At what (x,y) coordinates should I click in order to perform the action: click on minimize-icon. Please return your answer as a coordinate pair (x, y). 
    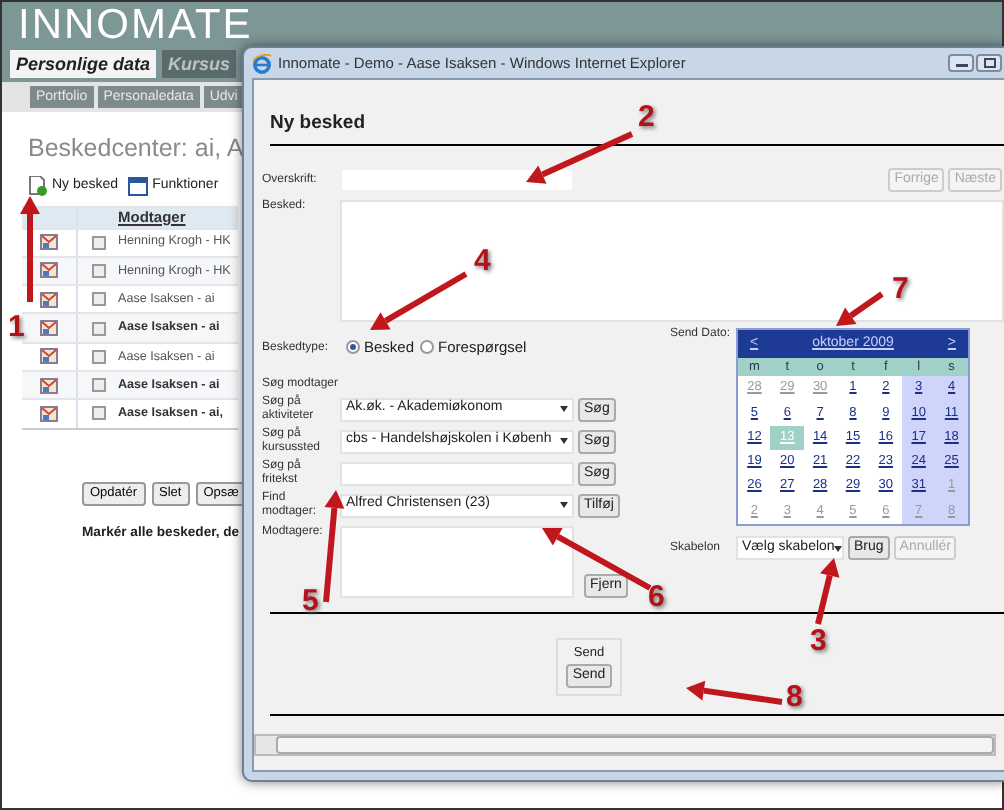
    Looking at the image, I should click on (961, 63).